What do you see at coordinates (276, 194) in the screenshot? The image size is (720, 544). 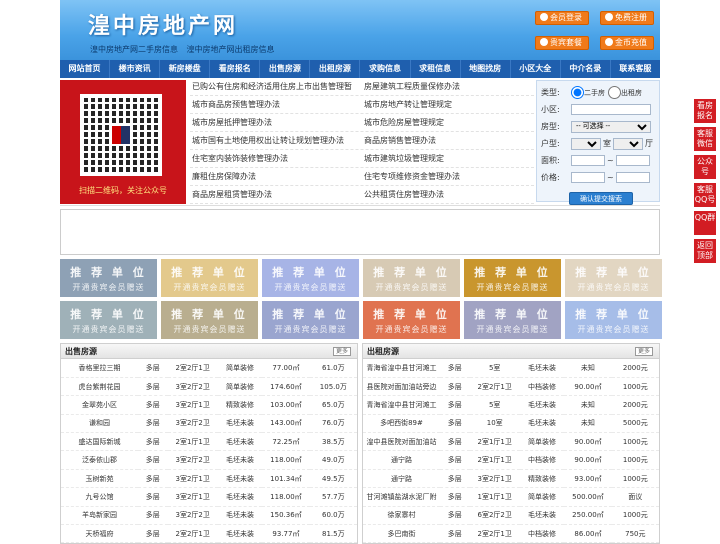 I see `policy-link: 商品房屋租赁管理办法` at bounding box center [276, 194].